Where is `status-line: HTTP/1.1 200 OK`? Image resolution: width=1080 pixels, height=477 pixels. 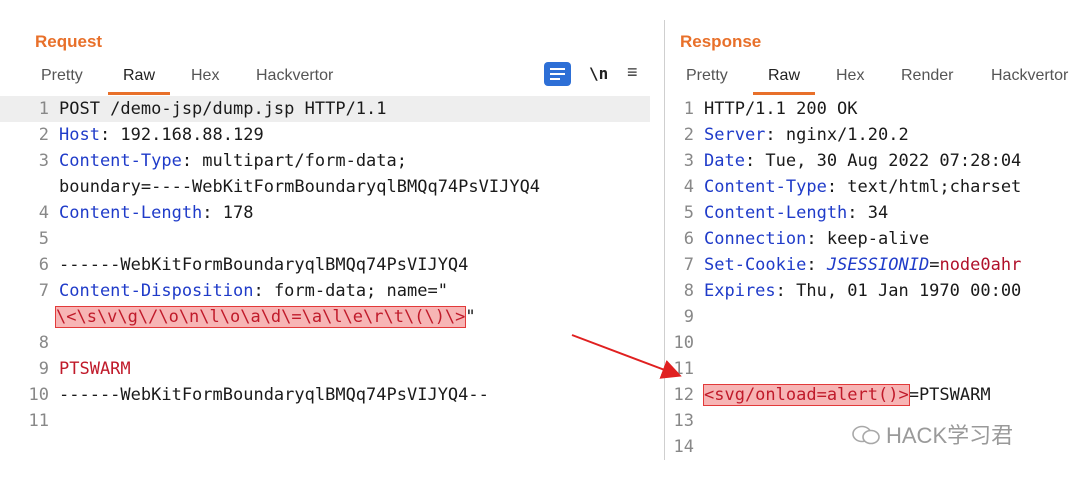
status-line: HTTP/1.1 200 OK is located at coordinates (781, 109).